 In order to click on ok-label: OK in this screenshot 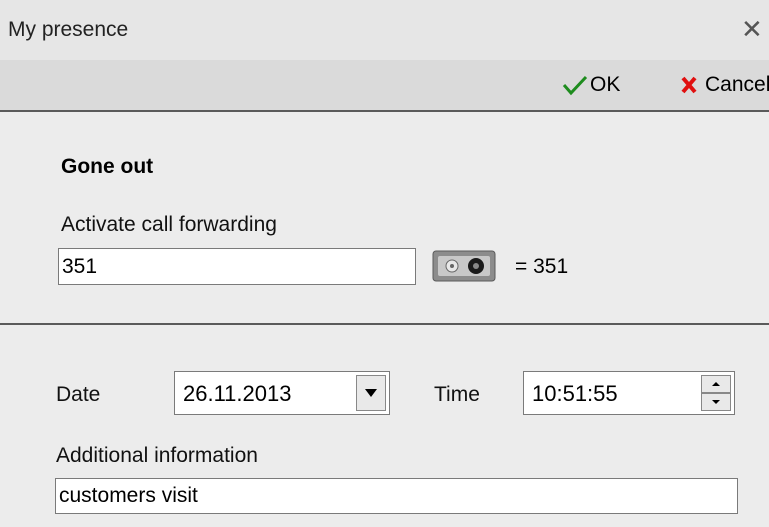, I will do `click(605, 84)`.